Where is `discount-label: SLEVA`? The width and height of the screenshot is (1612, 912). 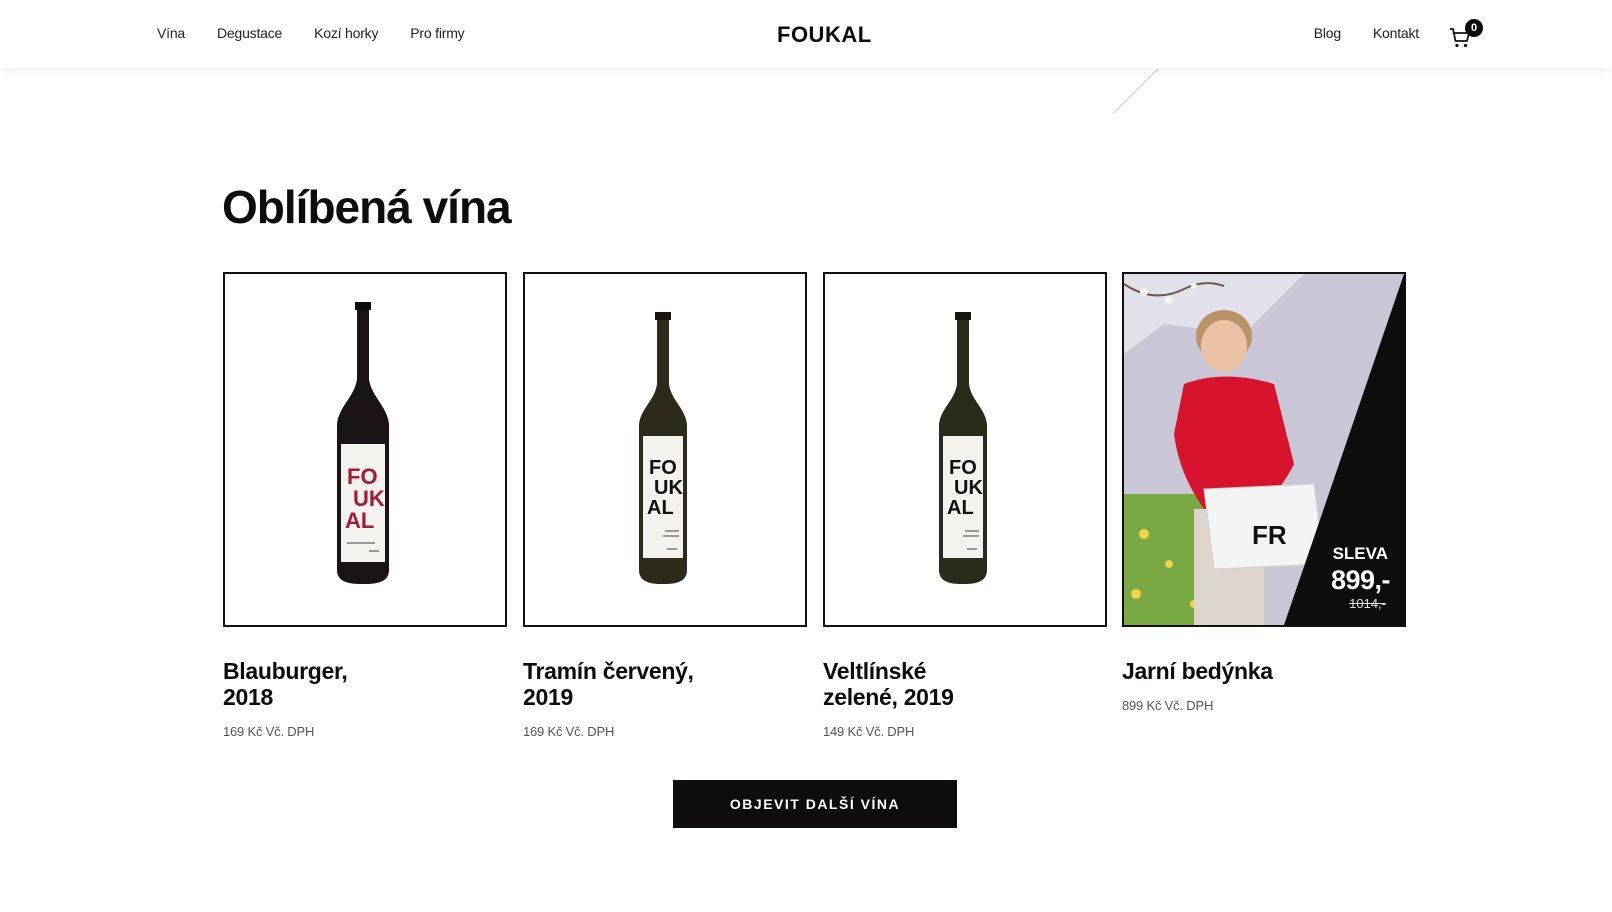
discount-label: SLEVA is located at coordinates (1360, 553).